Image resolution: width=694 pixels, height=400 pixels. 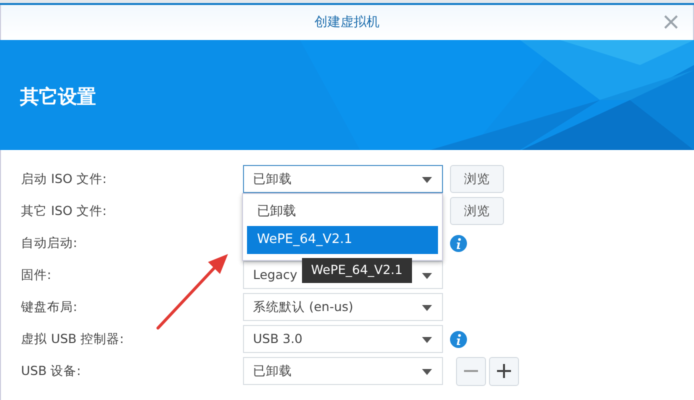 What do you see at coordinates (57, 97) in the screenshot?
I see `section-title: 其它设置` at bounding box center [57, 97].